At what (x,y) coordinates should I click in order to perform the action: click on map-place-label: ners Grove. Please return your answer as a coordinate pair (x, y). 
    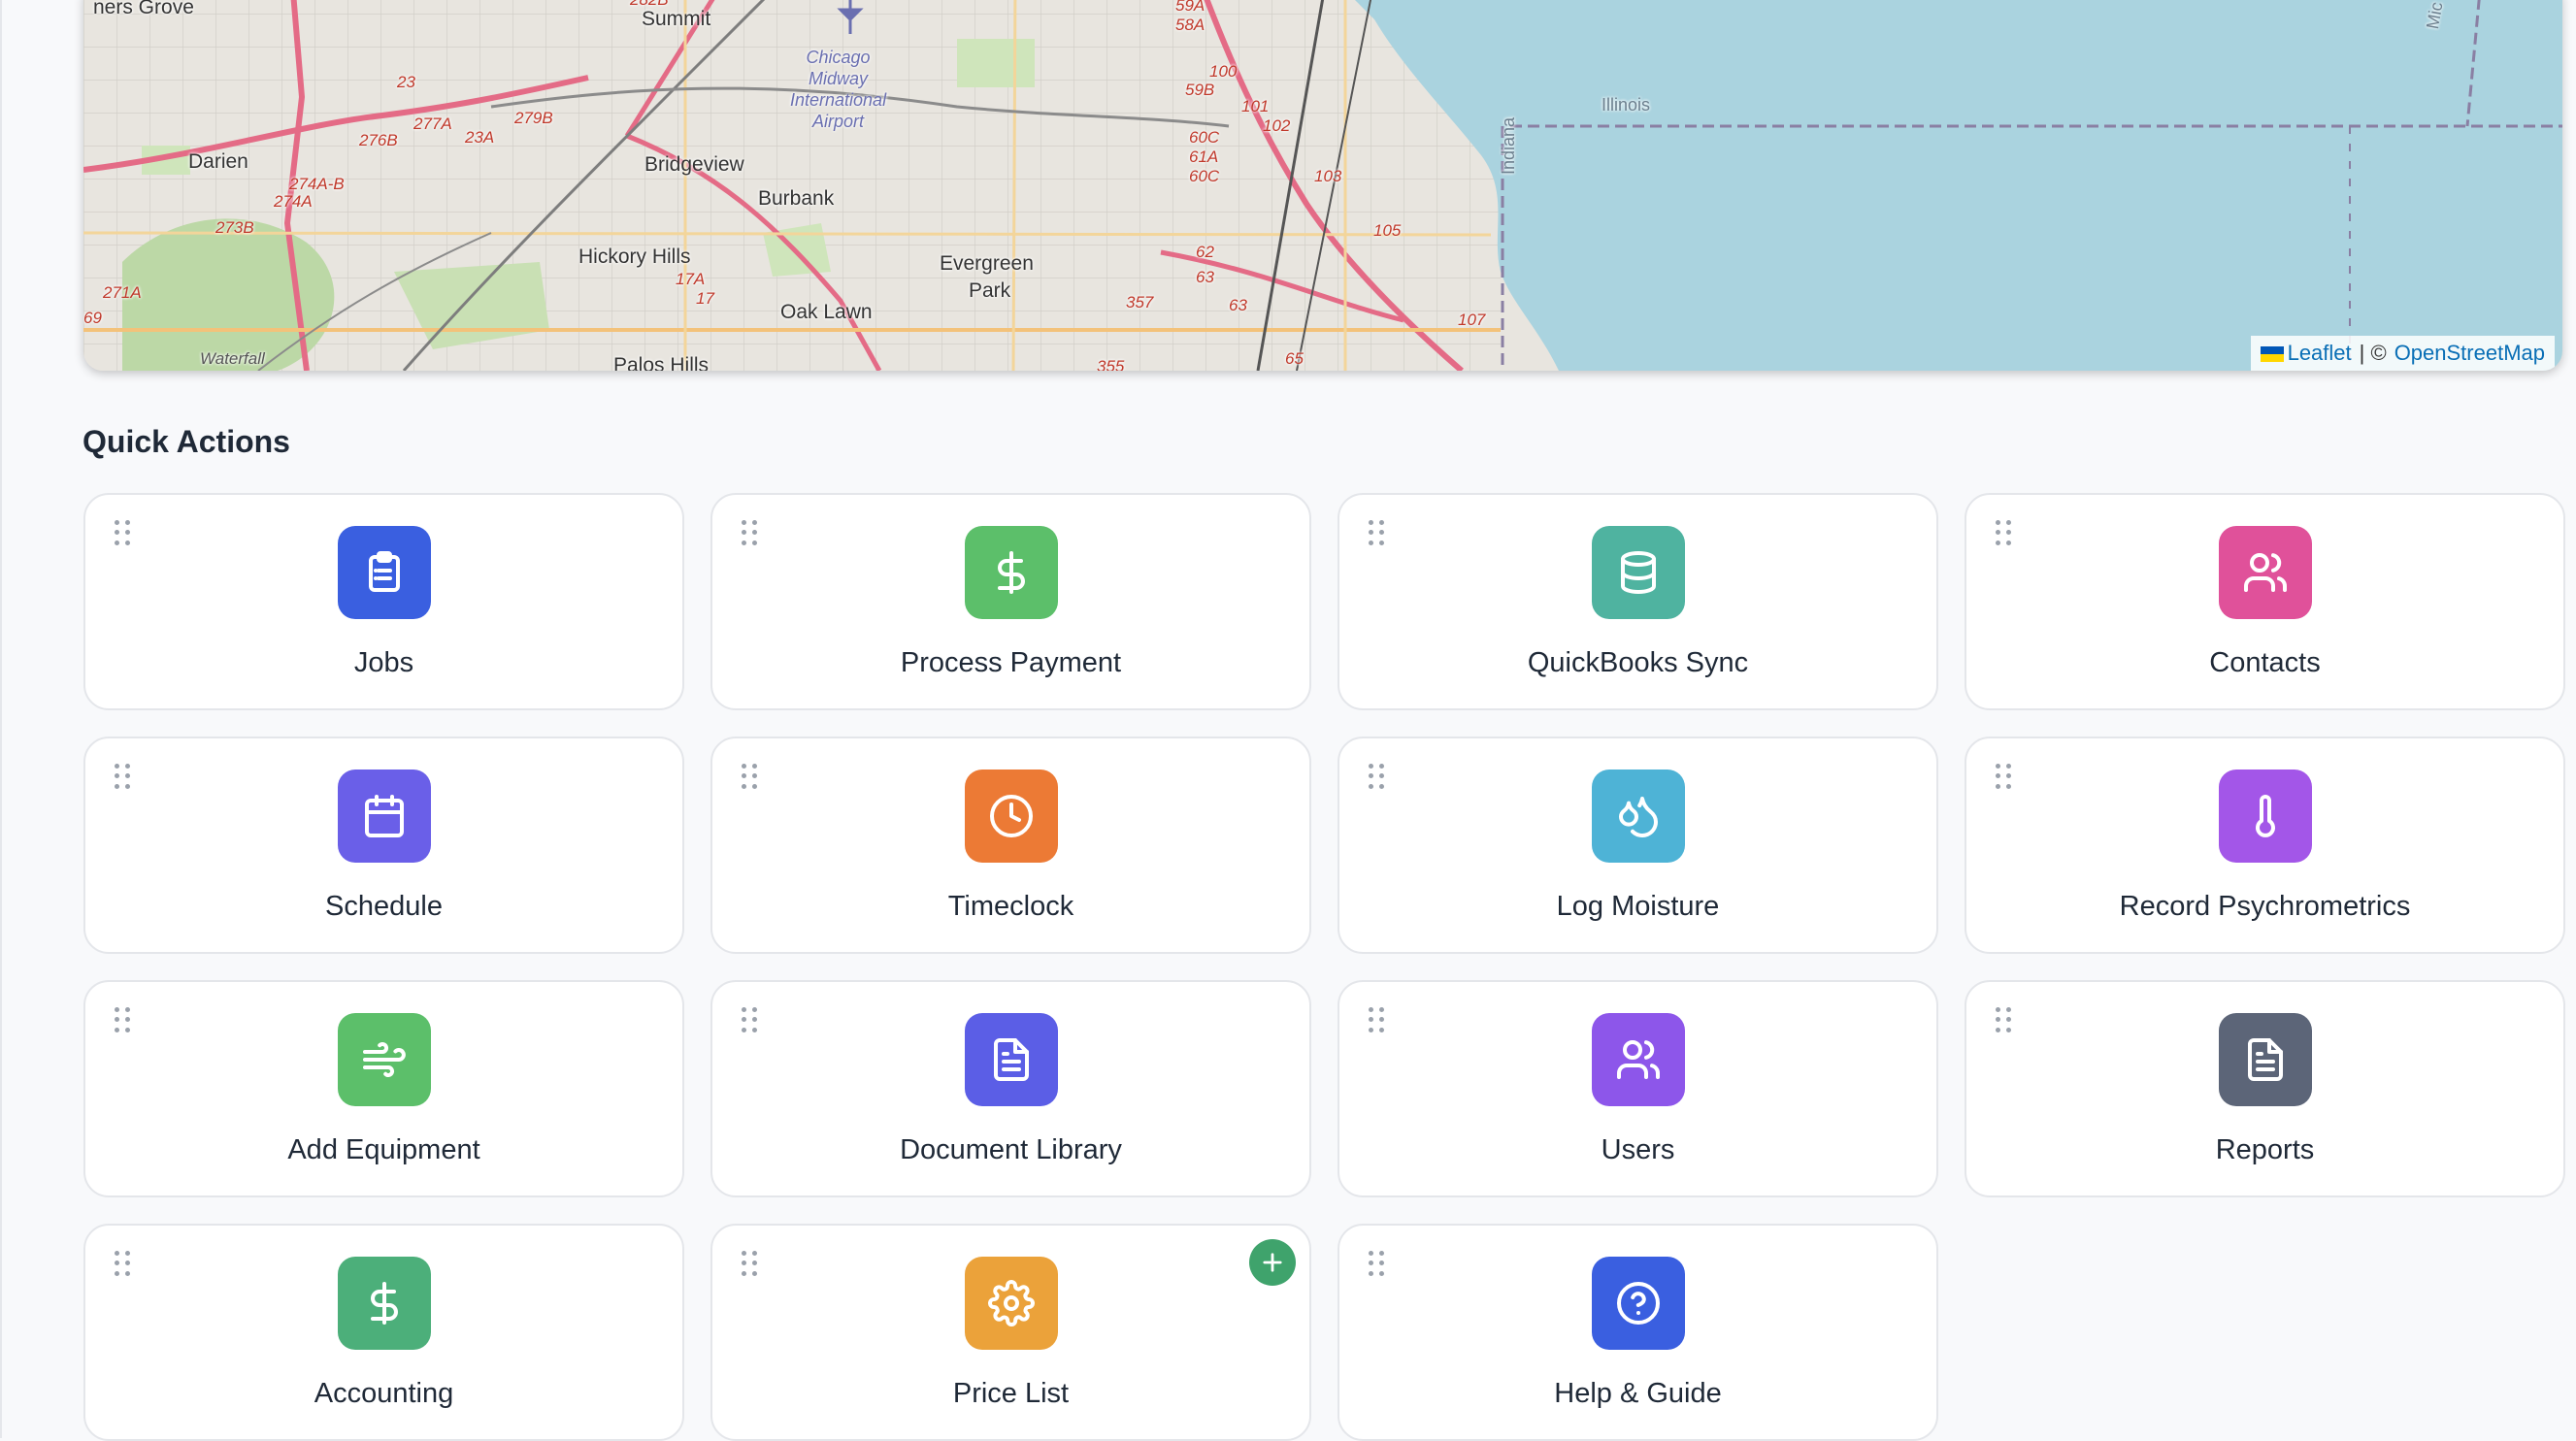
    Looking at the image, I should click on (143, 9).